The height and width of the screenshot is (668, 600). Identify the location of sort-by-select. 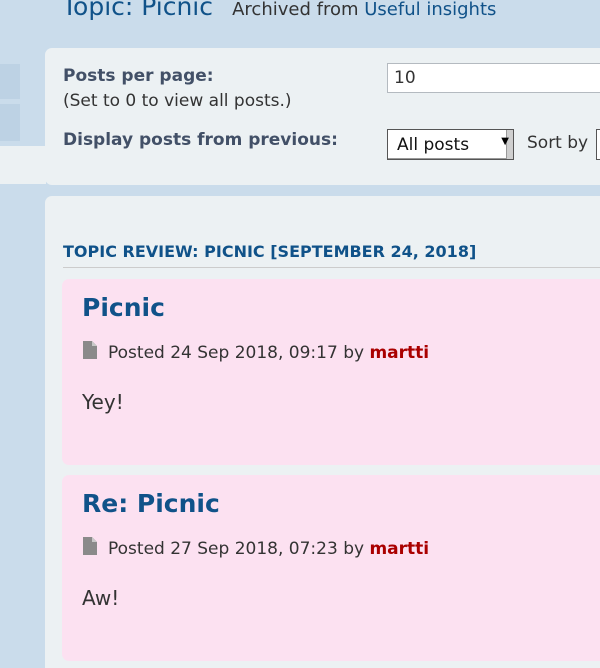
(598, 144).